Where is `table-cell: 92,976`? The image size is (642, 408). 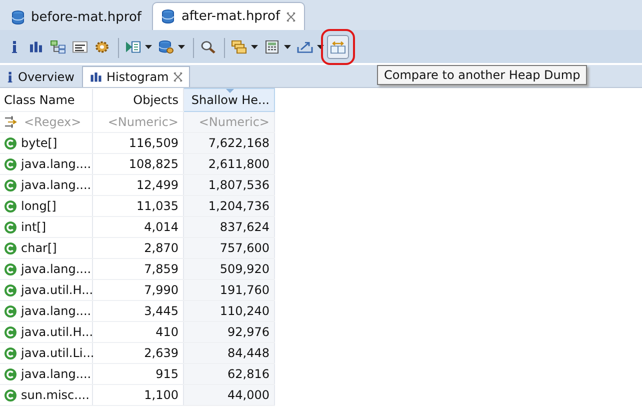 table-cell: 92,976 is located at coordinates (228, 332).